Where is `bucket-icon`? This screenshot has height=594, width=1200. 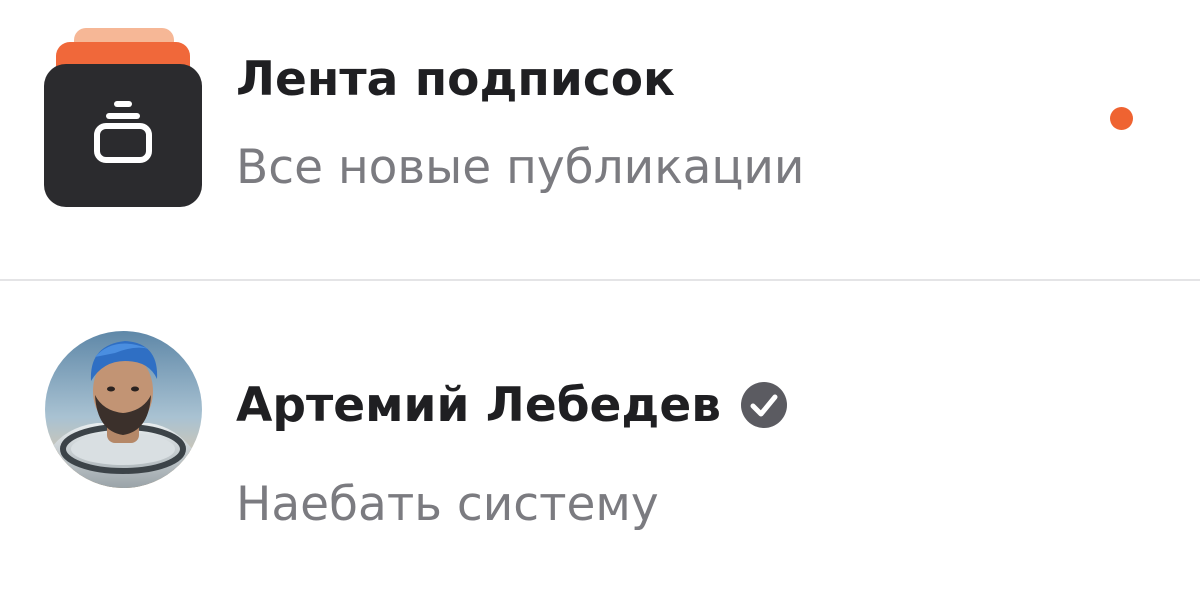
bucket-icon is located at coordinates (123, 132).